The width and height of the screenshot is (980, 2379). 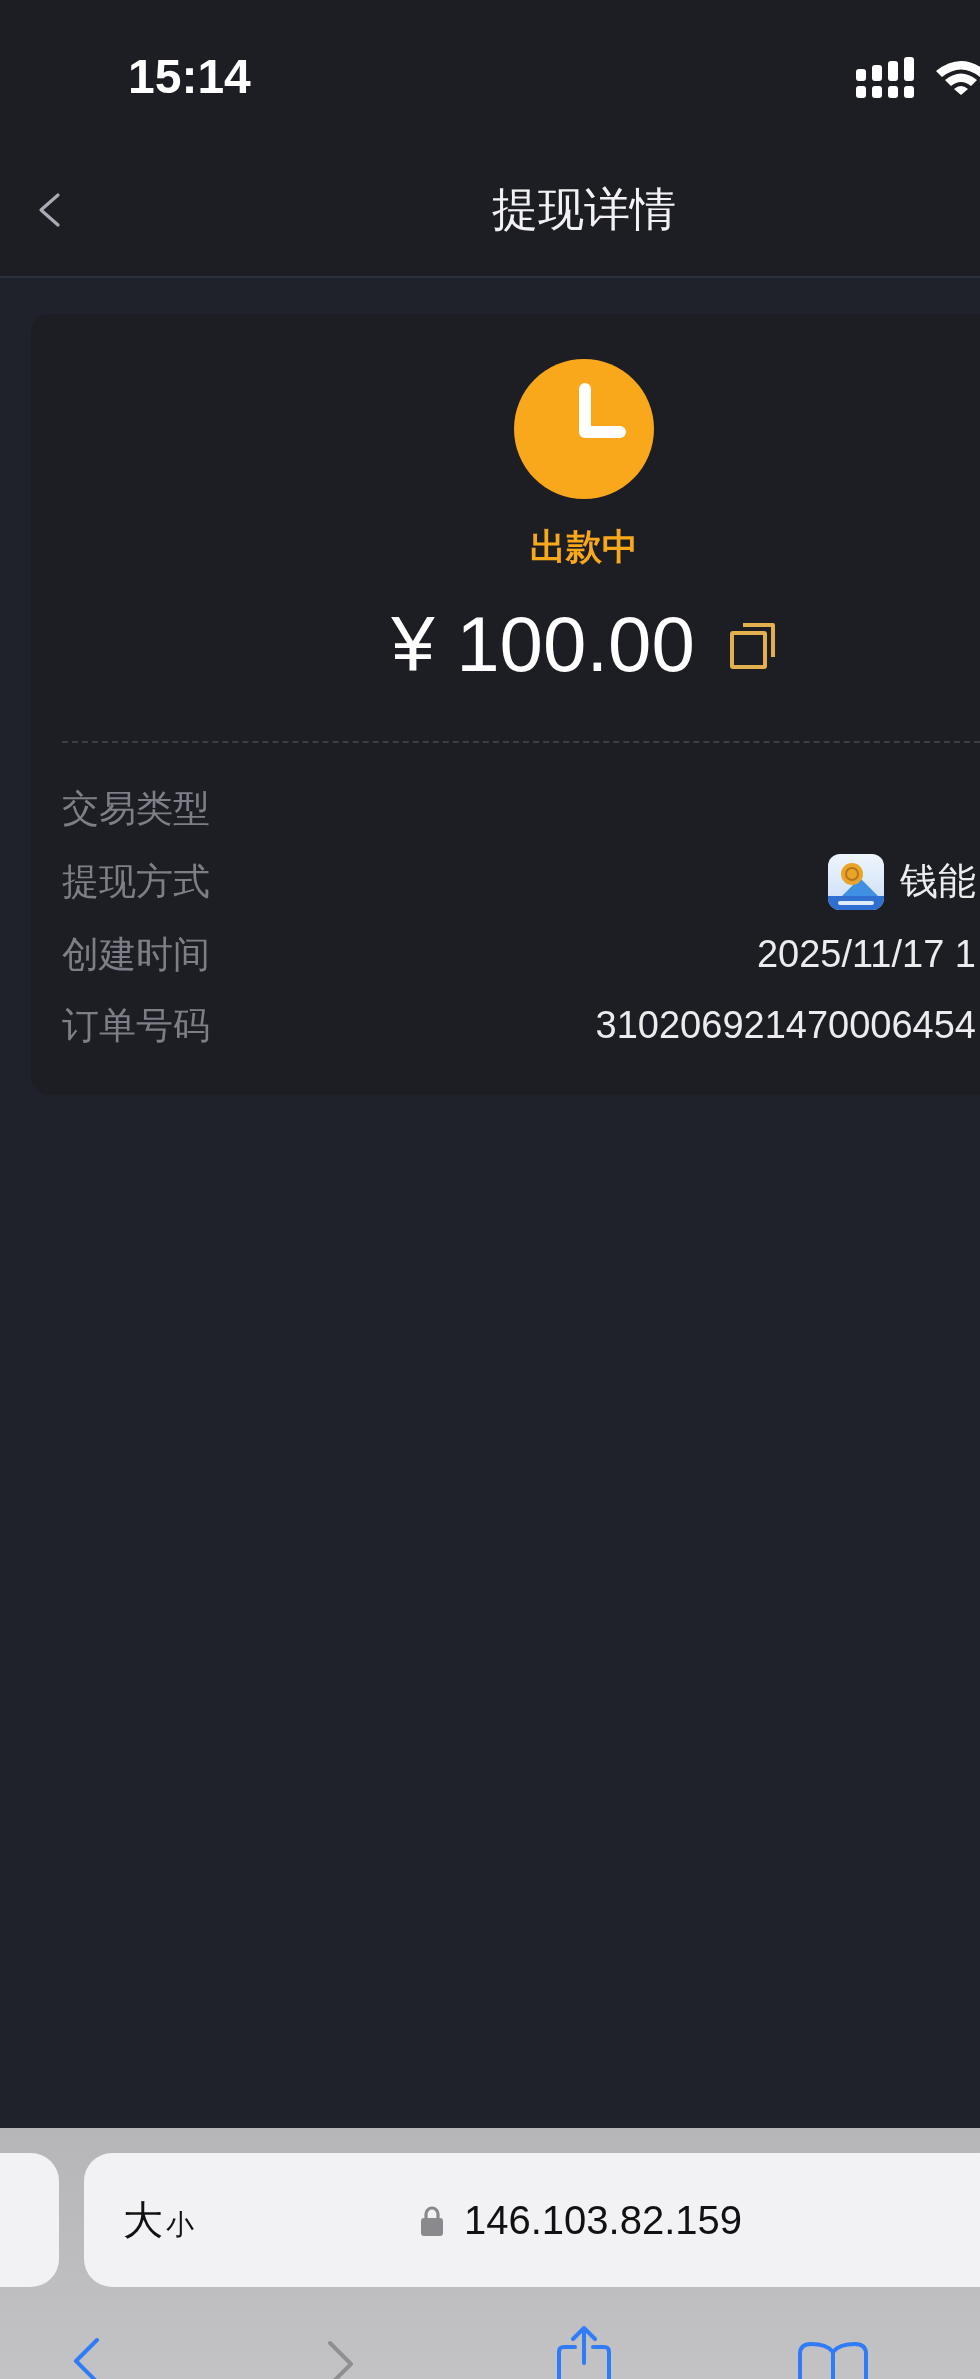 I want to click on book-icon, so click(x=833, y=2359).